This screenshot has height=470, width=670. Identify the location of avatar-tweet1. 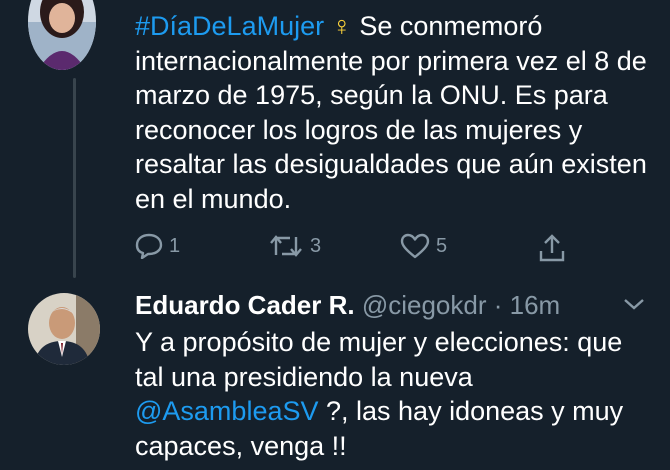
(62, 35).